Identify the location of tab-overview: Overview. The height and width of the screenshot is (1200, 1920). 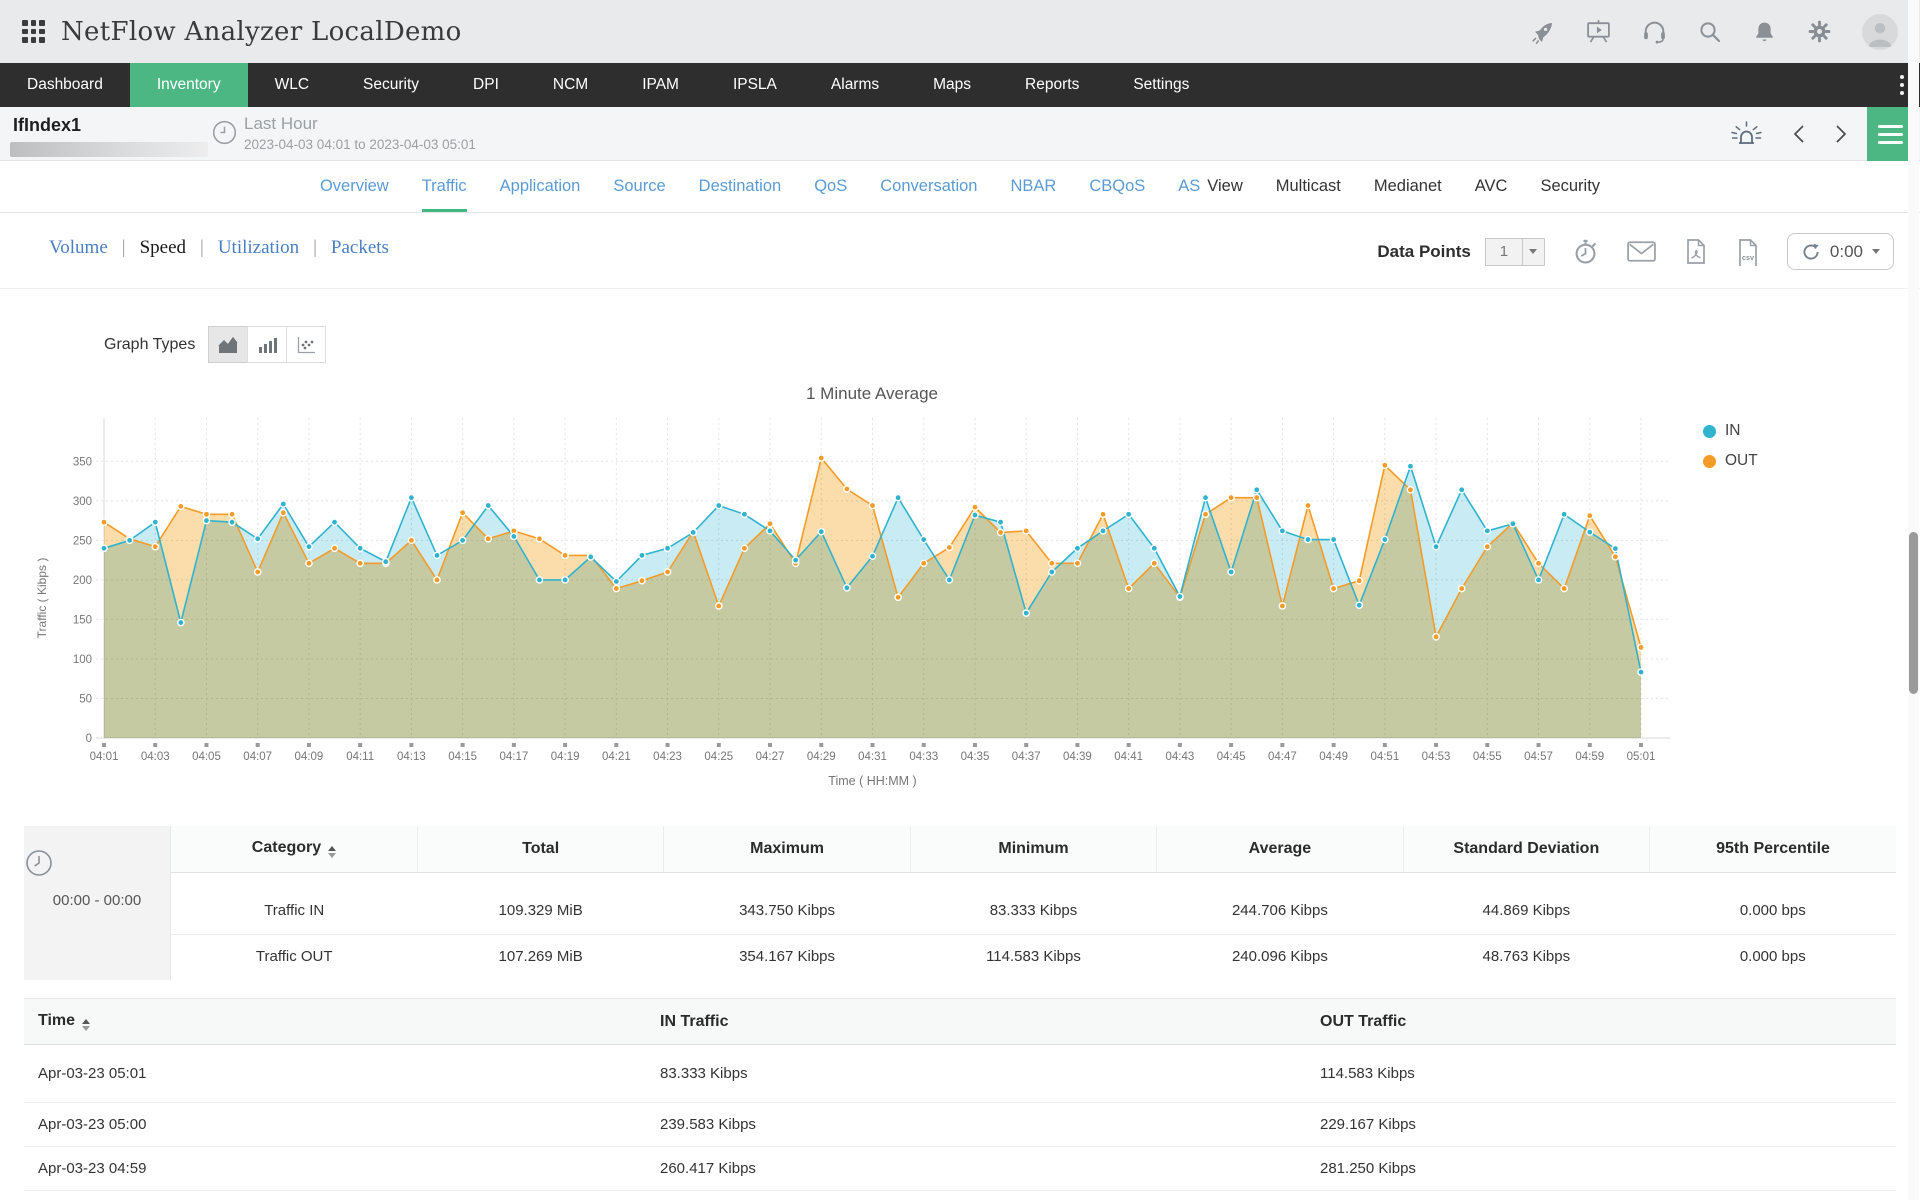
(354, 186).